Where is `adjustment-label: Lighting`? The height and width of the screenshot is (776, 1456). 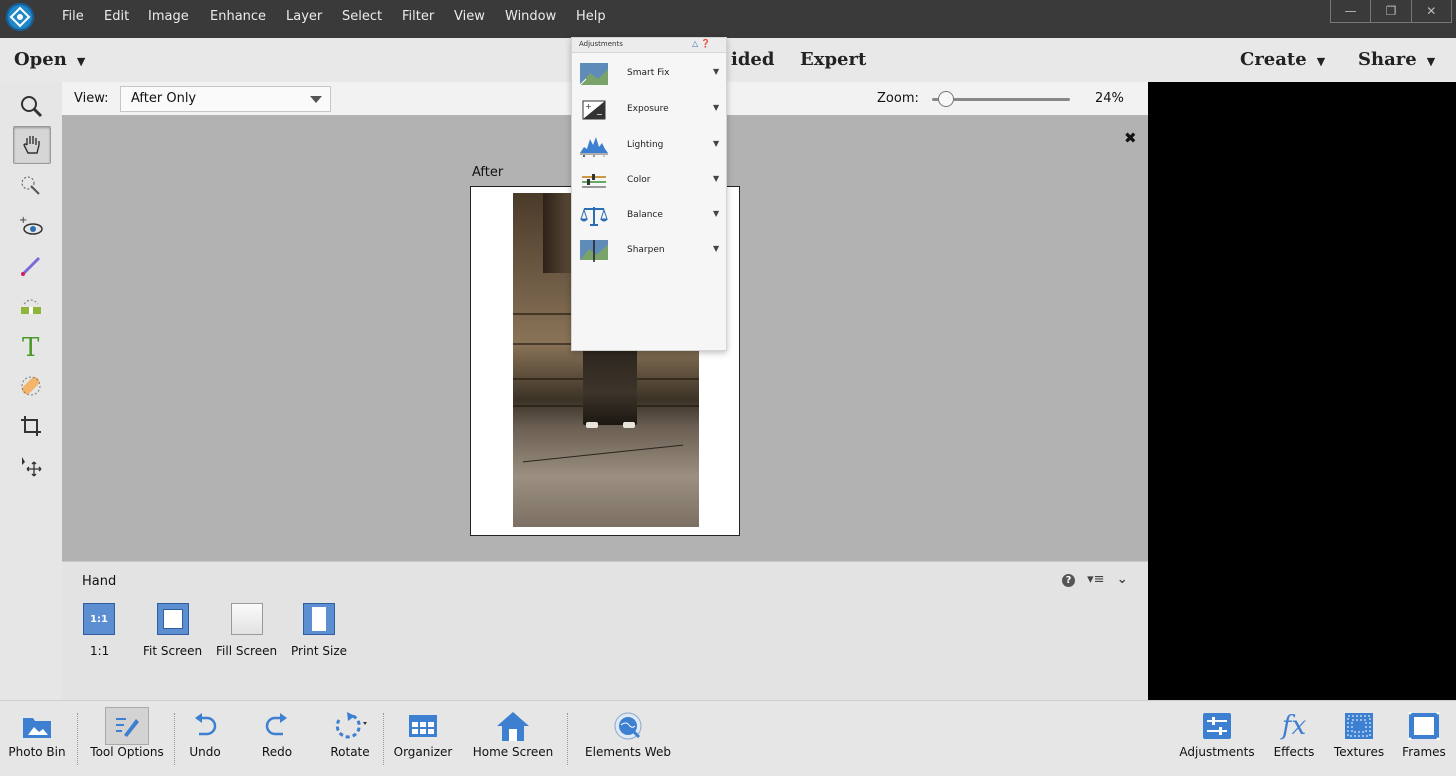
adjustment-label: Lighting is located at coordinates (645, 145).